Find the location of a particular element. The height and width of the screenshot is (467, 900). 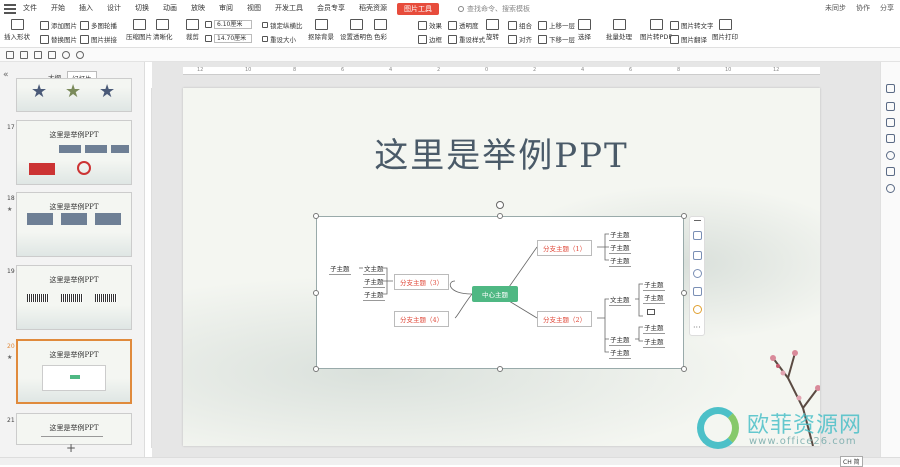

set-transparent-button: 设置透明色 is located at coordinates (356, 30).